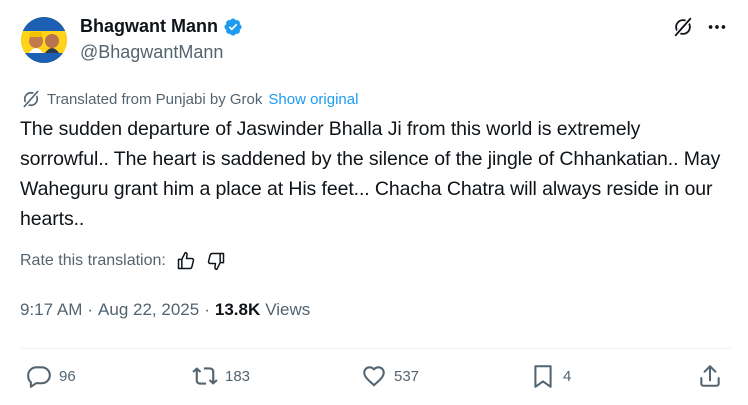 The width and height of the screenshot is (748, 405). Describe the element at coordinates (567, 376) in the screenshot. I see `bookmark-count: 4` at that location.